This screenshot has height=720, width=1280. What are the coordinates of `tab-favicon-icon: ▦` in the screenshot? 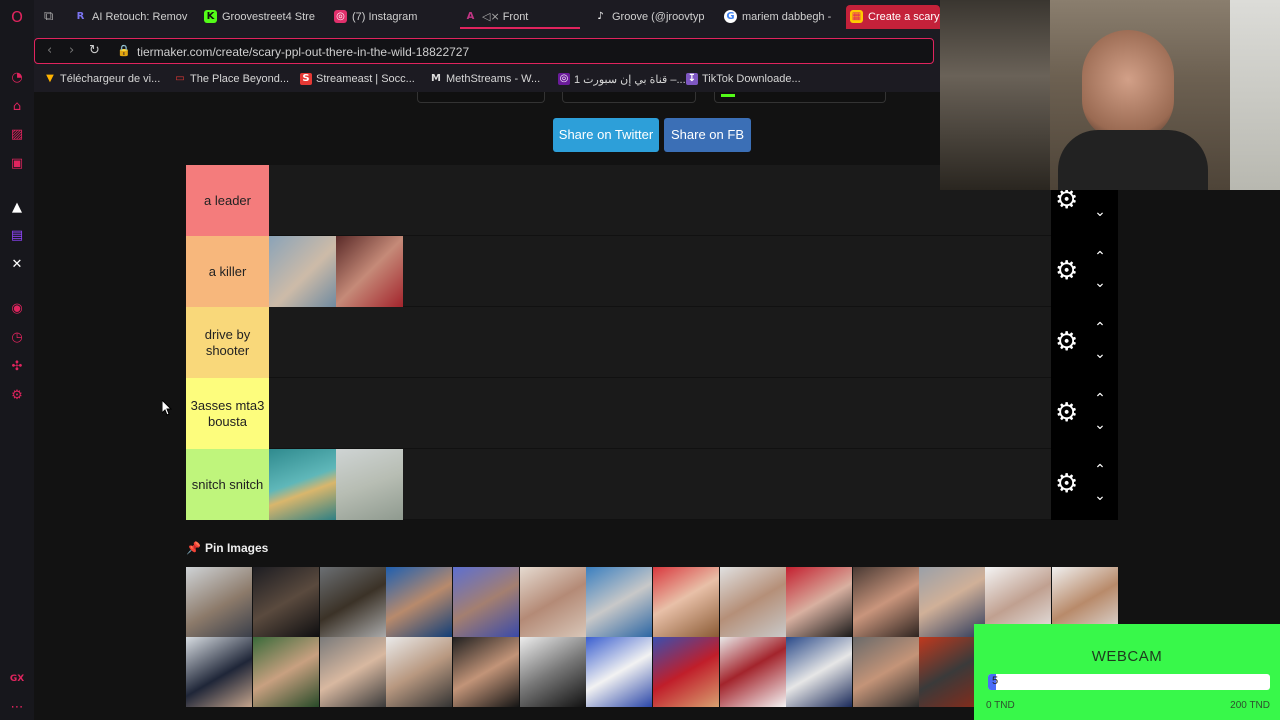 It's located at (856, 16).